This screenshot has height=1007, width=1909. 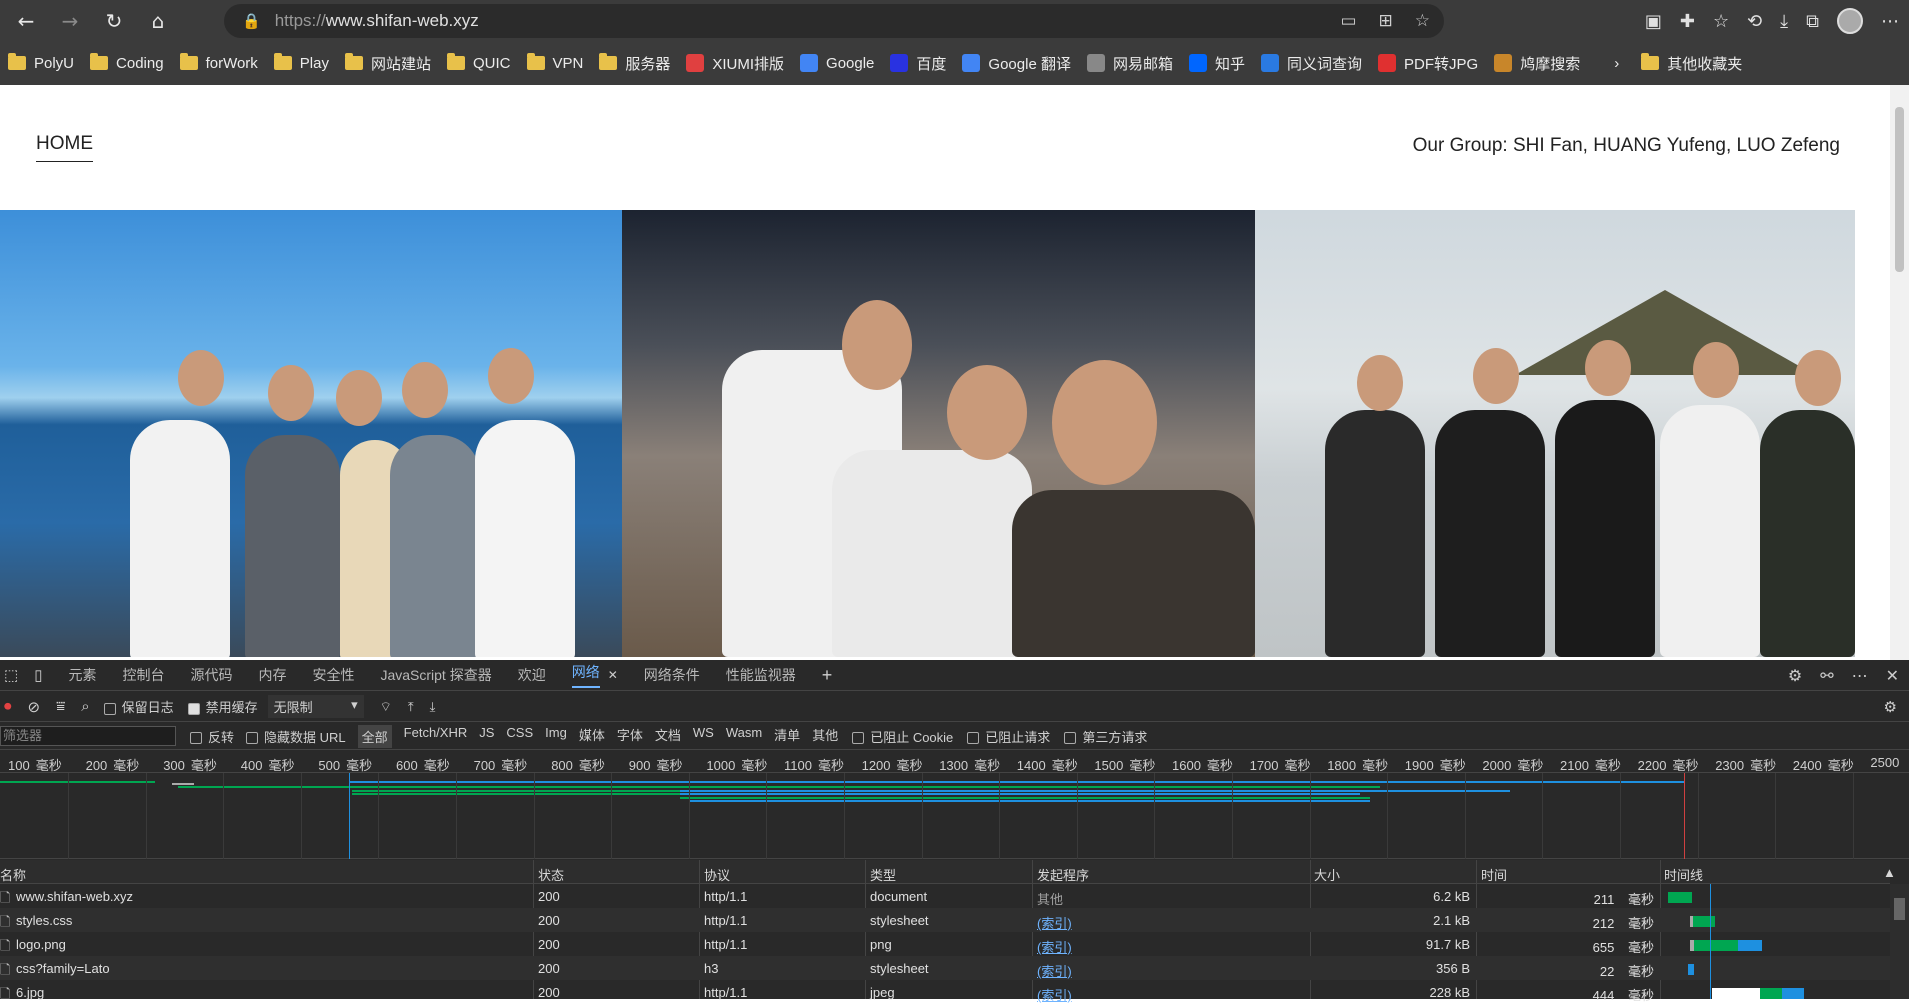 I want to click on blocked-requests-box, so click(x=973, y=738).